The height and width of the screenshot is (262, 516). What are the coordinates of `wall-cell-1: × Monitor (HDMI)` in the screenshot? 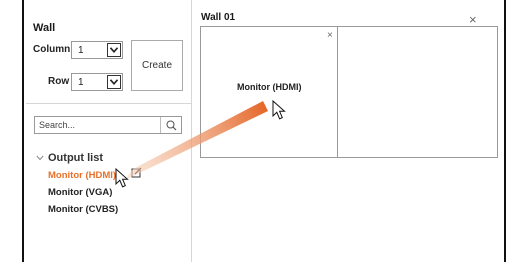 It's located at (269, 92).